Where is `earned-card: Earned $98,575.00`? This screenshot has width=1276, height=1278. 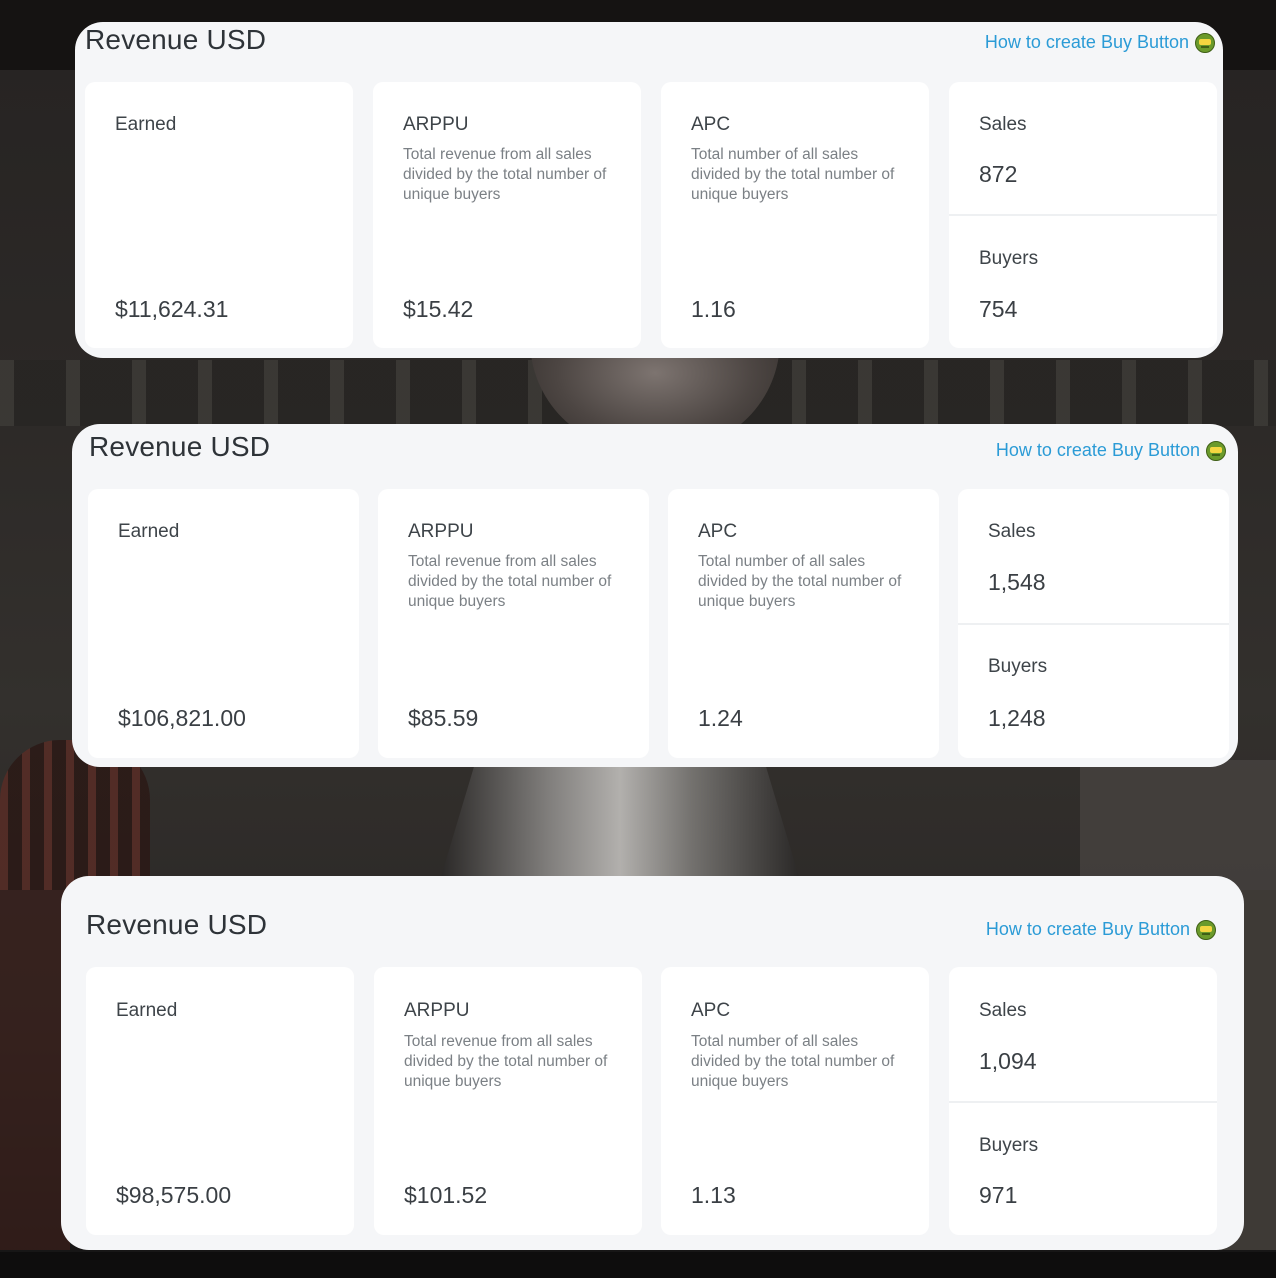 earned-card: Earned $98,575.00 is located at coordinates (220, 1101).